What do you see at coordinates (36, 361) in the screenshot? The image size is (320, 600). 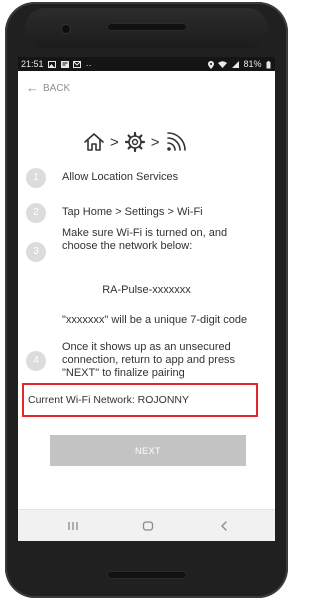 I see `step-number: 4` at bounding box center [36, 361].